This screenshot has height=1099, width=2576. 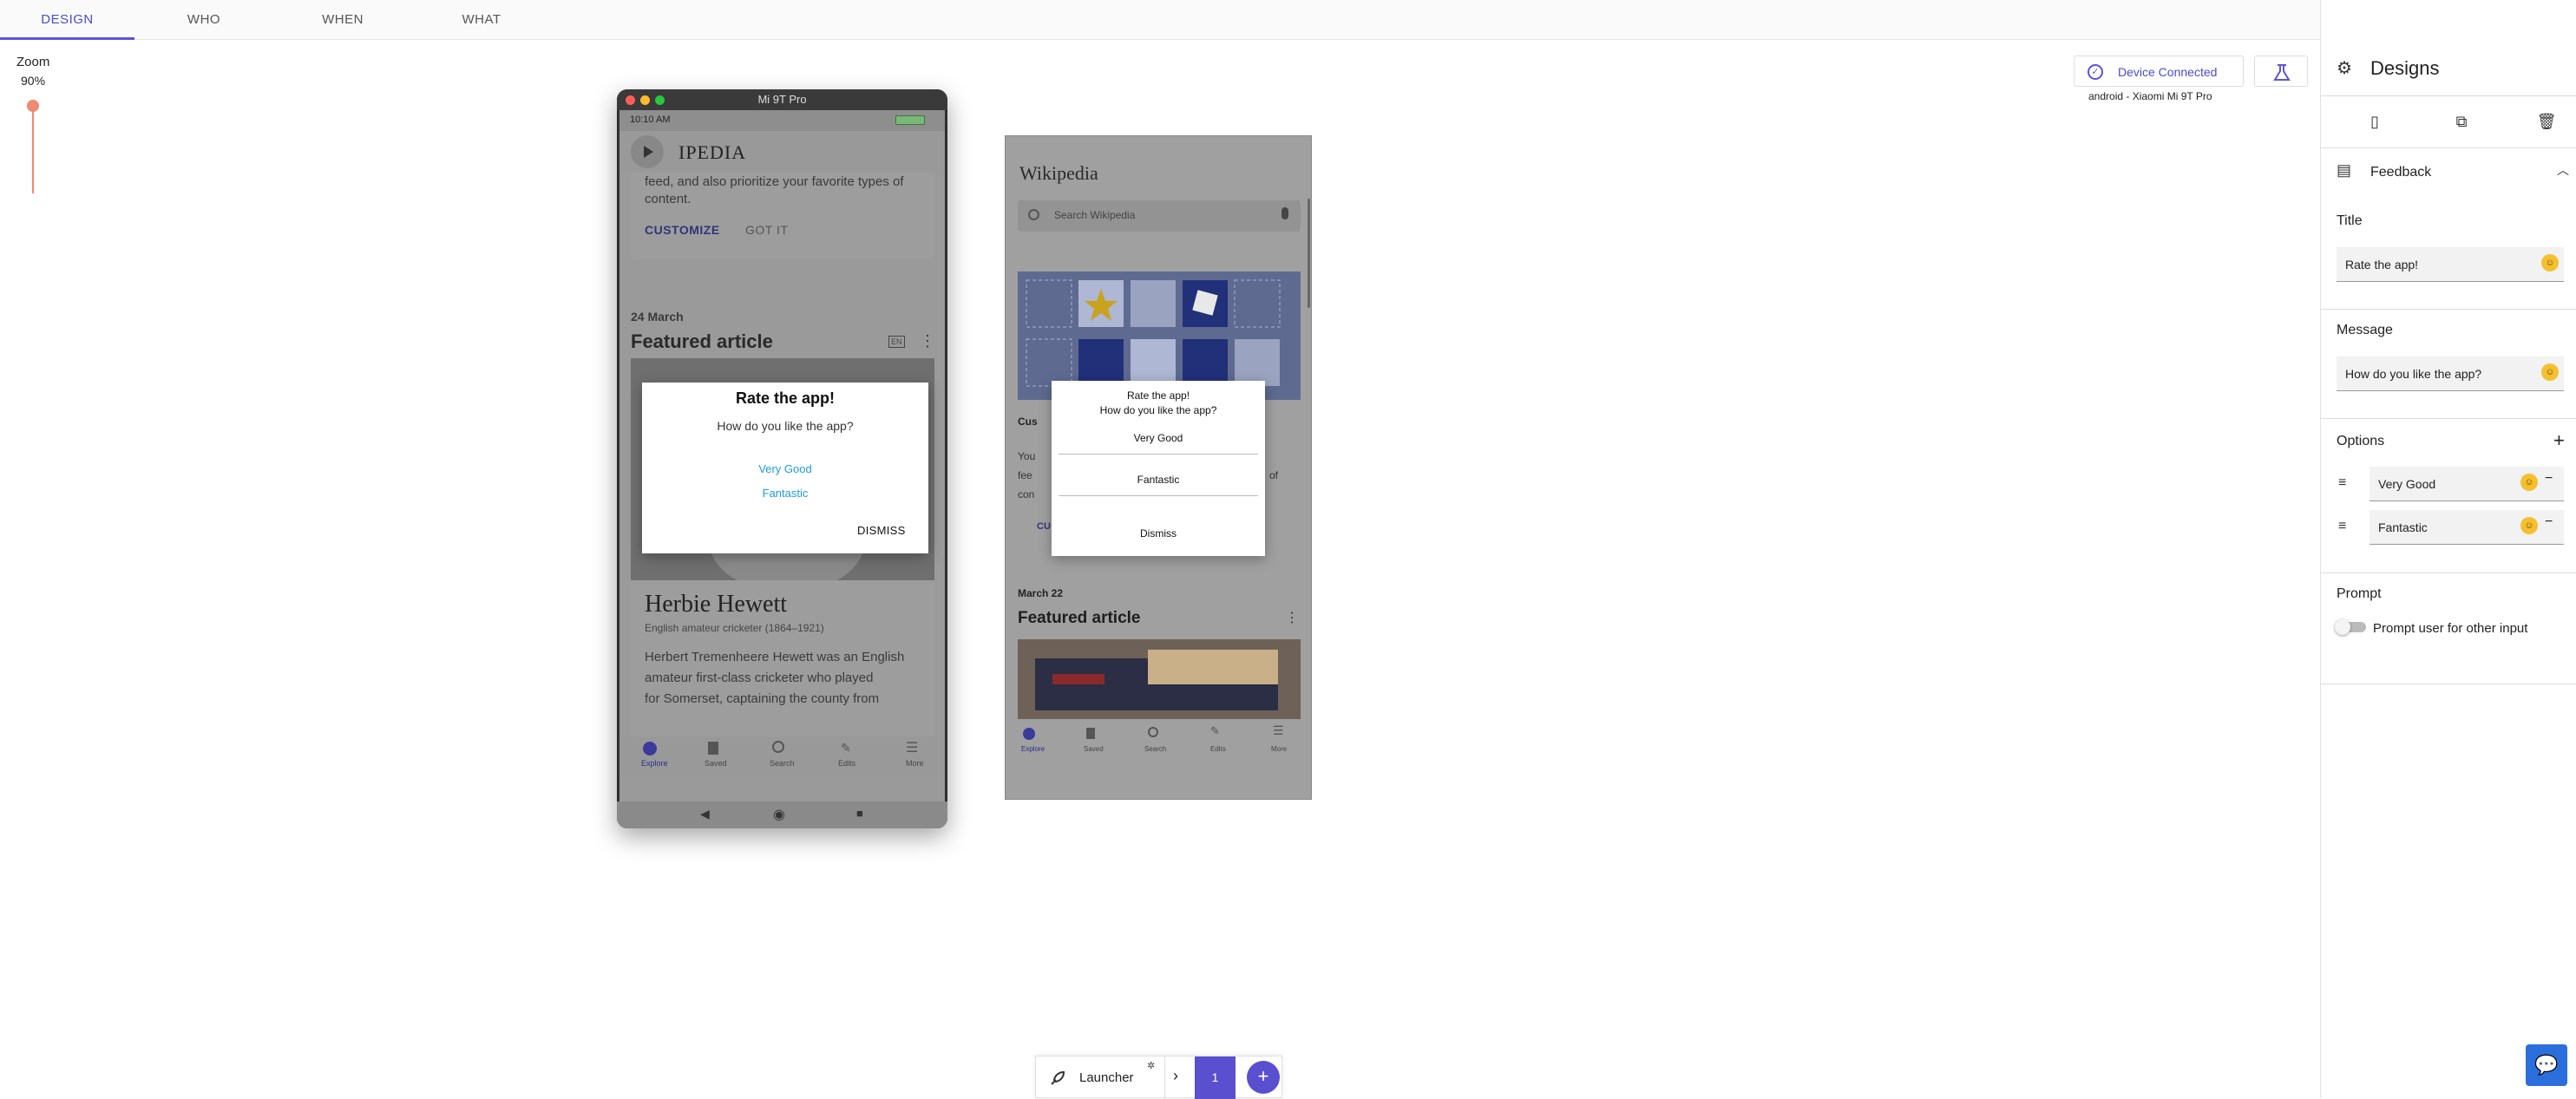 I want to click on add-screen-button: +, so click(x=1263, y=1077).